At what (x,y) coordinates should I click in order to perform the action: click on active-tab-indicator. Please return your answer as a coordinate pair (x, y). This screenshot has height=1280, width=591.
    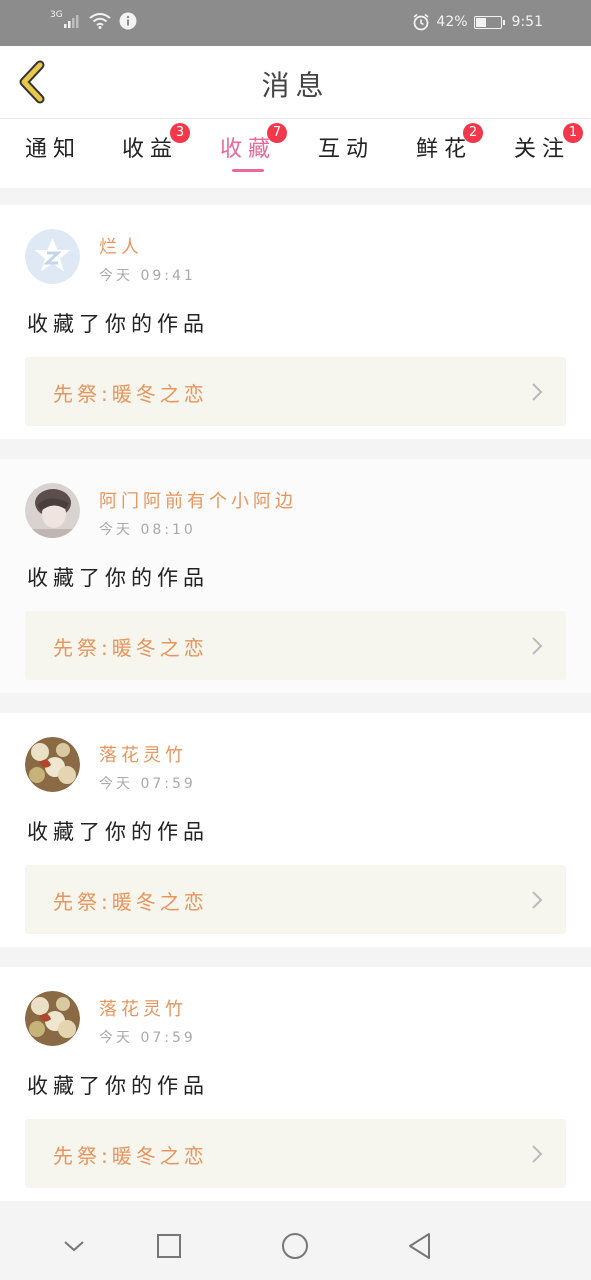
    Looking at the image, I should click on (248, 170).